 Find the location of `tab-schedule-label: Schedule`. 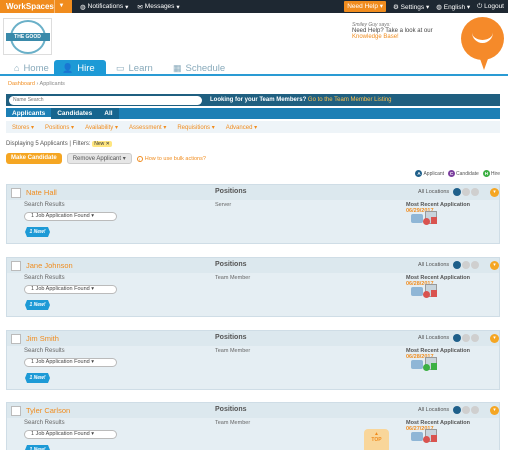

tab-schedule-label: Schedule is located at coordinates (205, 68).